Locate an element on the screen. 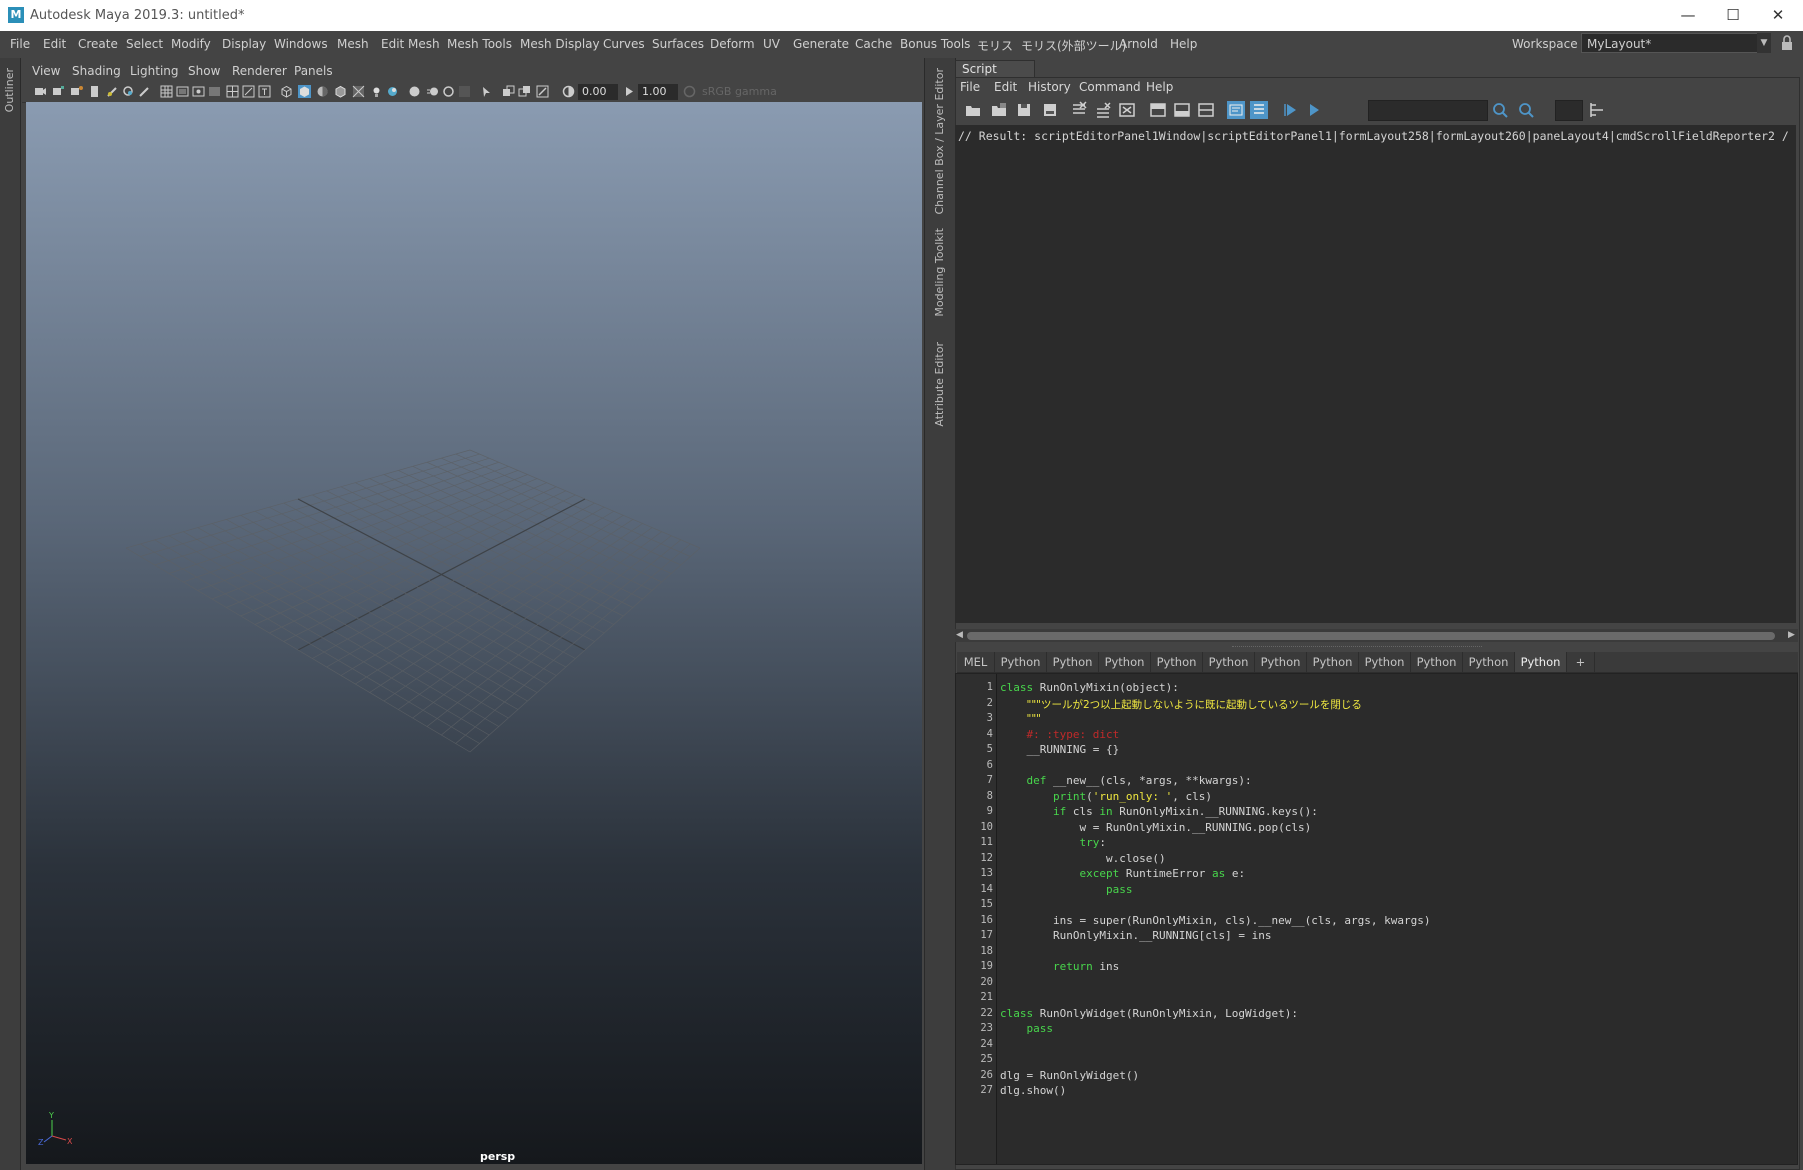 This screenshot has height=1170, width=1803. search-next-icon is located at coordinates (1526, 110).